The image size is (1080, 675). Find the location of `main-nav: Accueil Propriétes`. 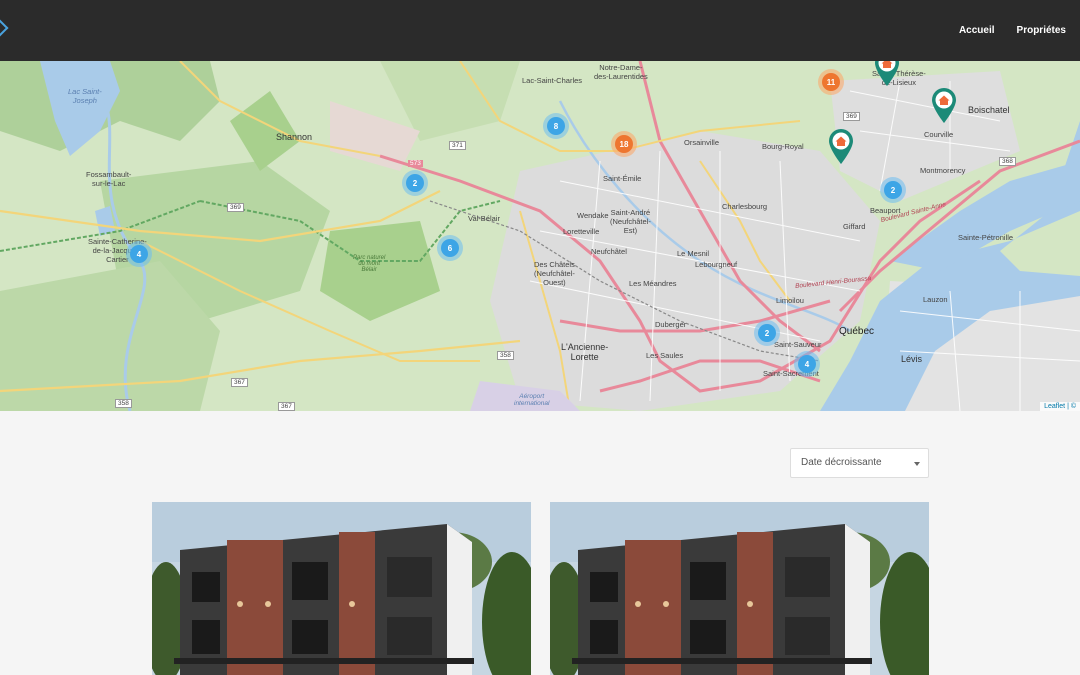

main-nav: Accueil Propriétes is located at coordinates (1012, 30).